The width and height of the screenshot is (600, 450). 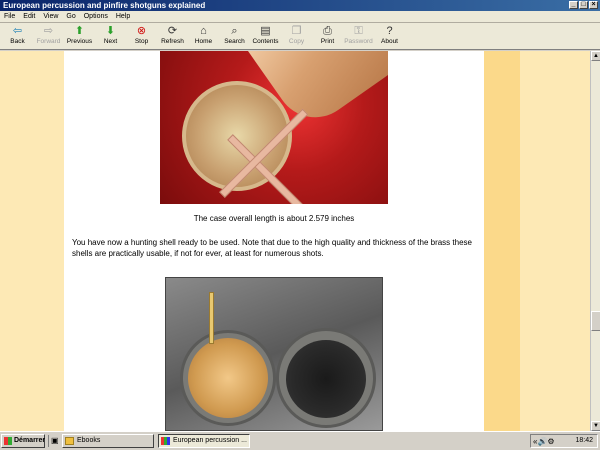 What do you see at coordinates (228, 378) in the screenshot?
I see `brass-shell-head-shape` at bounding box center [228, 378].